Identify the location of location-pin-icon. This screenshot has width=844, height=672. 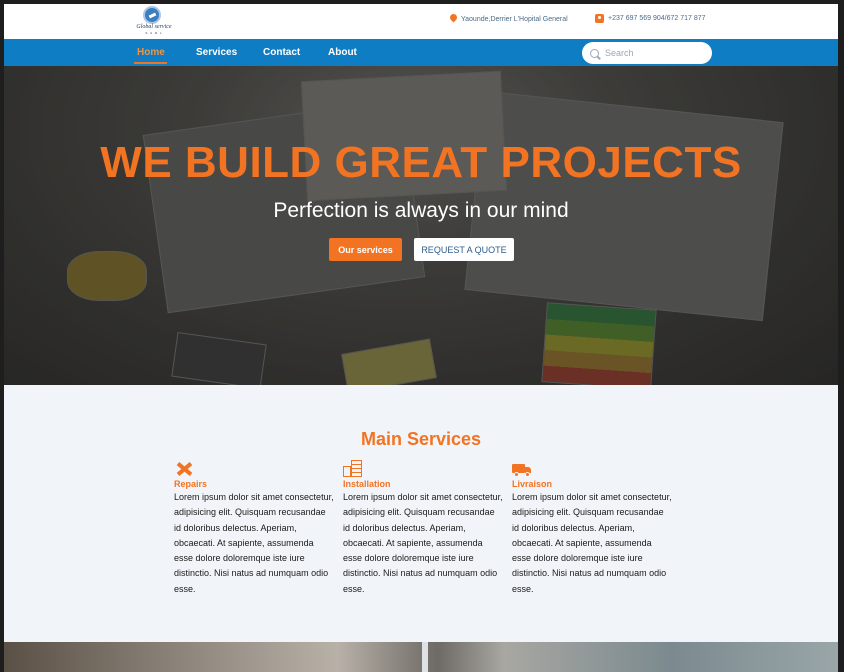
(453, 19).